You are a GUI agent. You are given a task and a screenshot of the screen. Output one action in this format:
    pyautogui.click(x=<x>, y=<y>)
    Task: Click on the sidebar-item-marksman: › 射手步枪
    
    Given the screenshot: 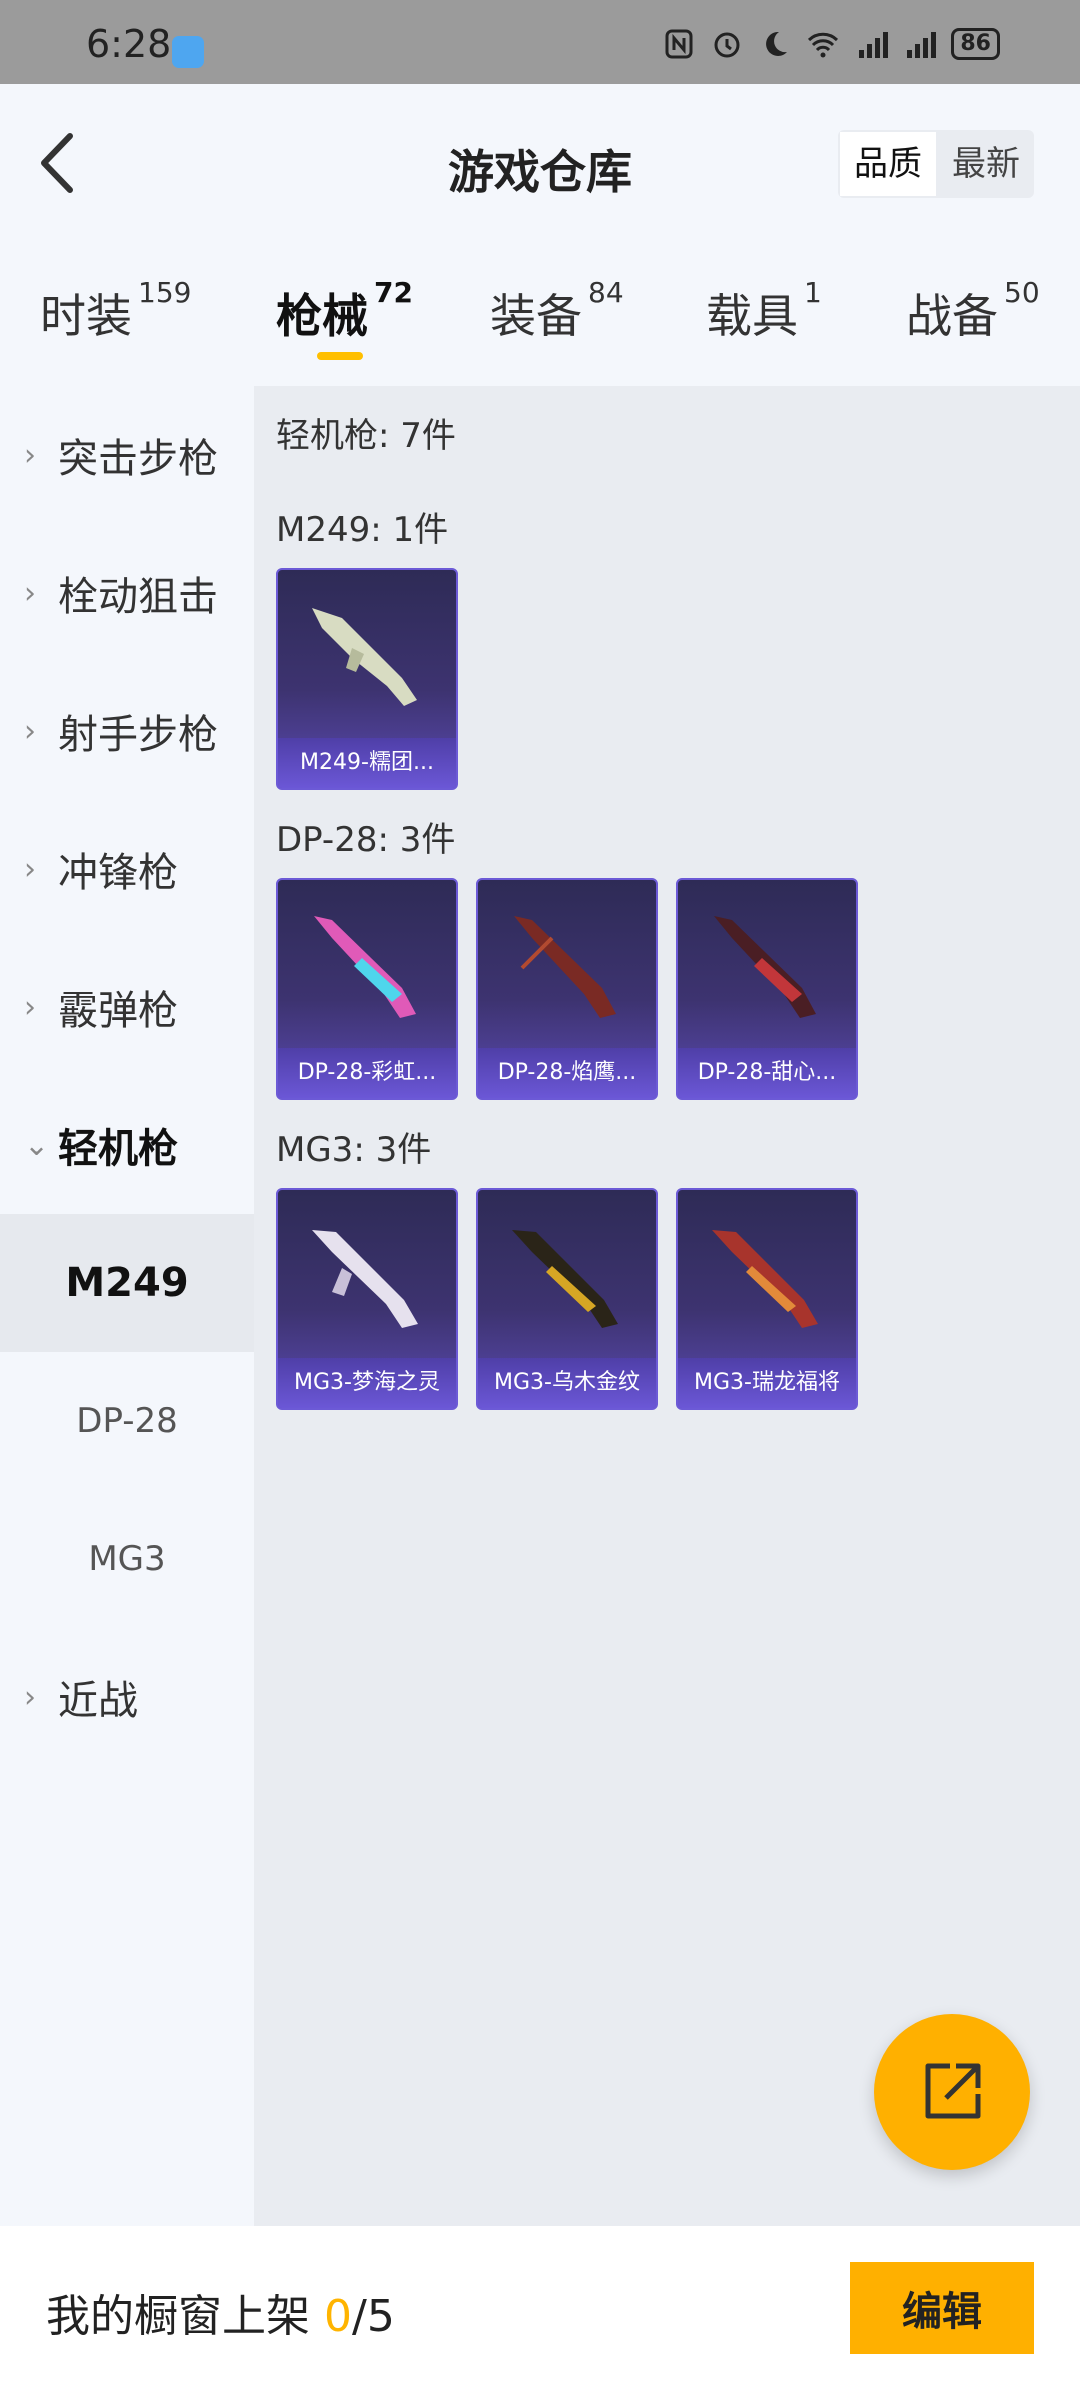 What is the action you would take?
    pyautogui.click(x=127, y=731)
    